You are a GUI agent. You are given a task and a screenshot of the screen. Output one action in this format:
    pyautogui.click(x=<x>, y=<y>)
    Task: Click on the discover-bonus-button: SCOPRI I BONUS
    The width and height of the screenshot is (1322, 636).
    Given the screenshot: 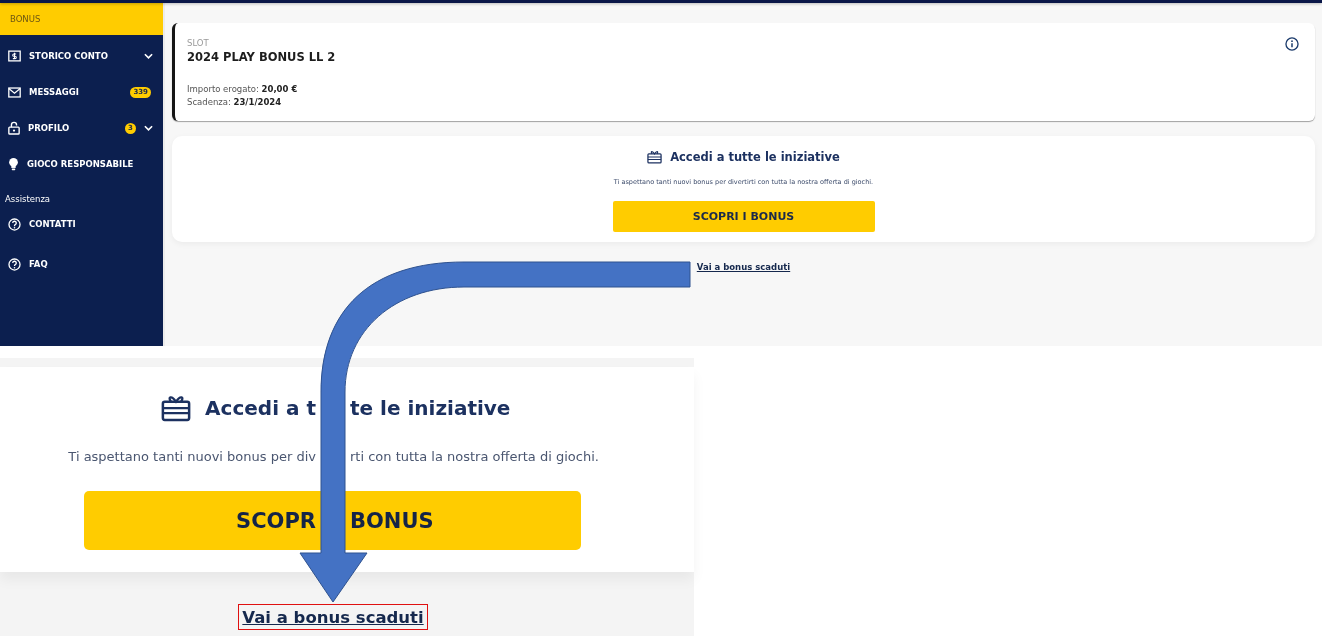 What is the action you would take?
    pyautogui.click(x=743, y=216)
    